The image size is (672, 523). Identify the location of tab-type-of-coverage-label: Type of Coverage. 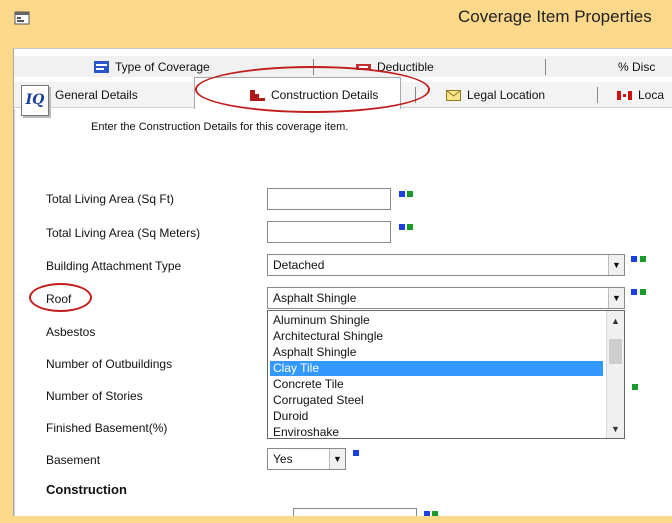
(162, 67).